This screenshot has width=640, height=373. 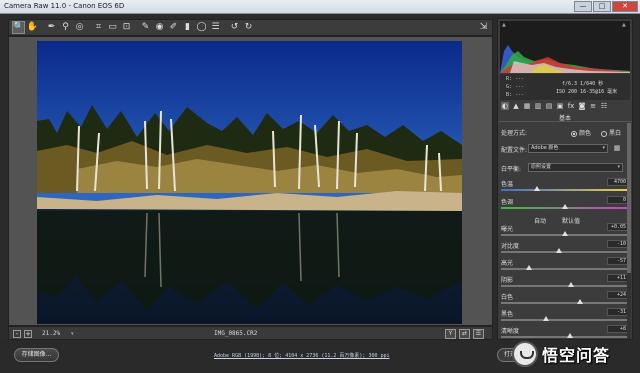 I want to click on panel-scrollbar, so click(x=629, y=231).